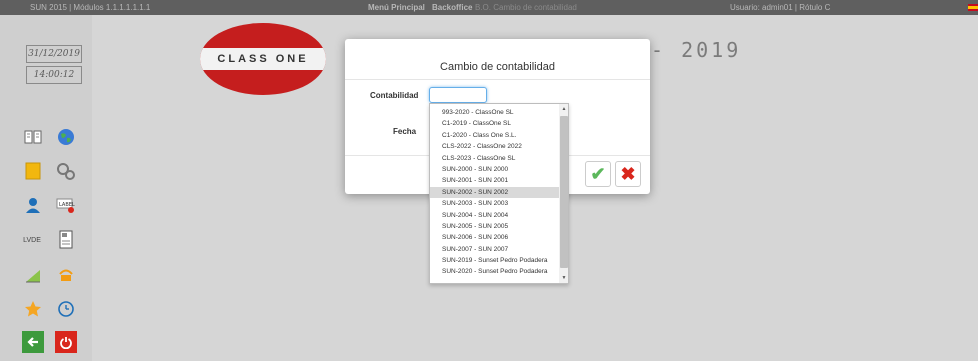  What do you see at coordinates (33, 309) in the screenshot?
I see `star-icon` at bounding box center [33, 309].